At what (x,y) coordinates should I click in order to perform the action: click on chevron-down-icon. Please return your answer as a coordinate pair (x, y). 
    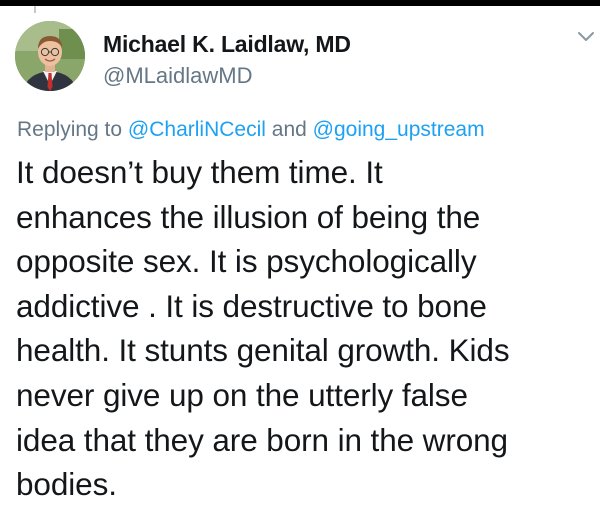
    Looking at the image, I should click on (586, 36).